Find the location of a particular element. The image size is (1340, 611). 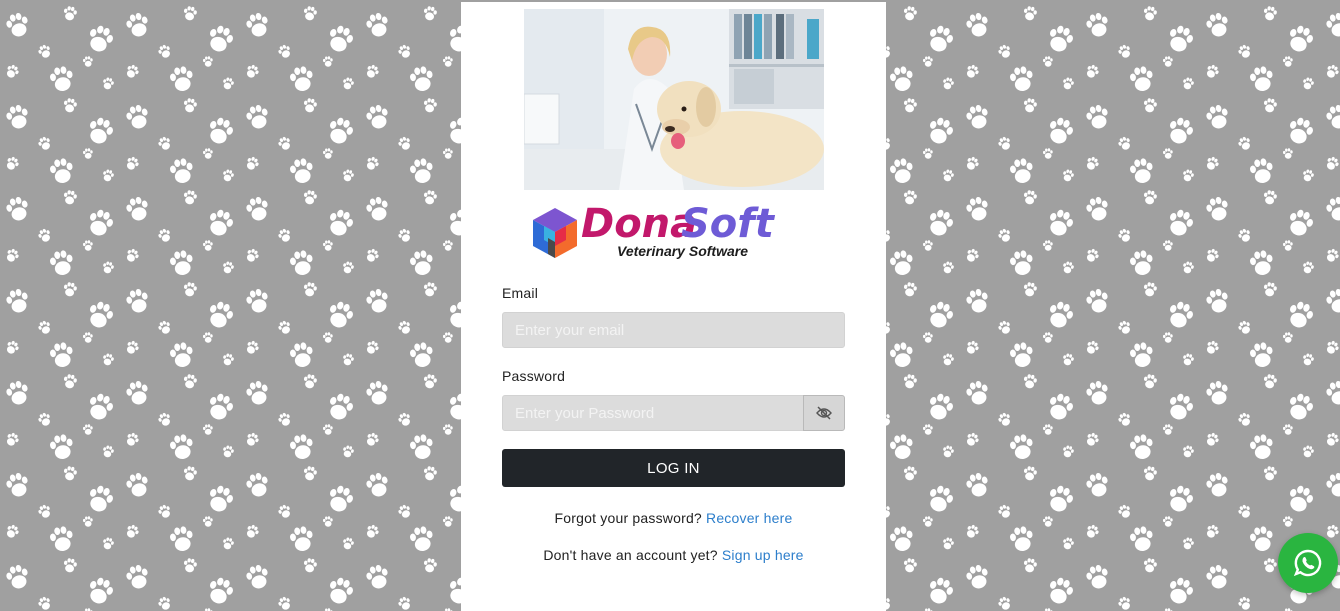

recover-link: Recover here is located at coordinates (749, 518).